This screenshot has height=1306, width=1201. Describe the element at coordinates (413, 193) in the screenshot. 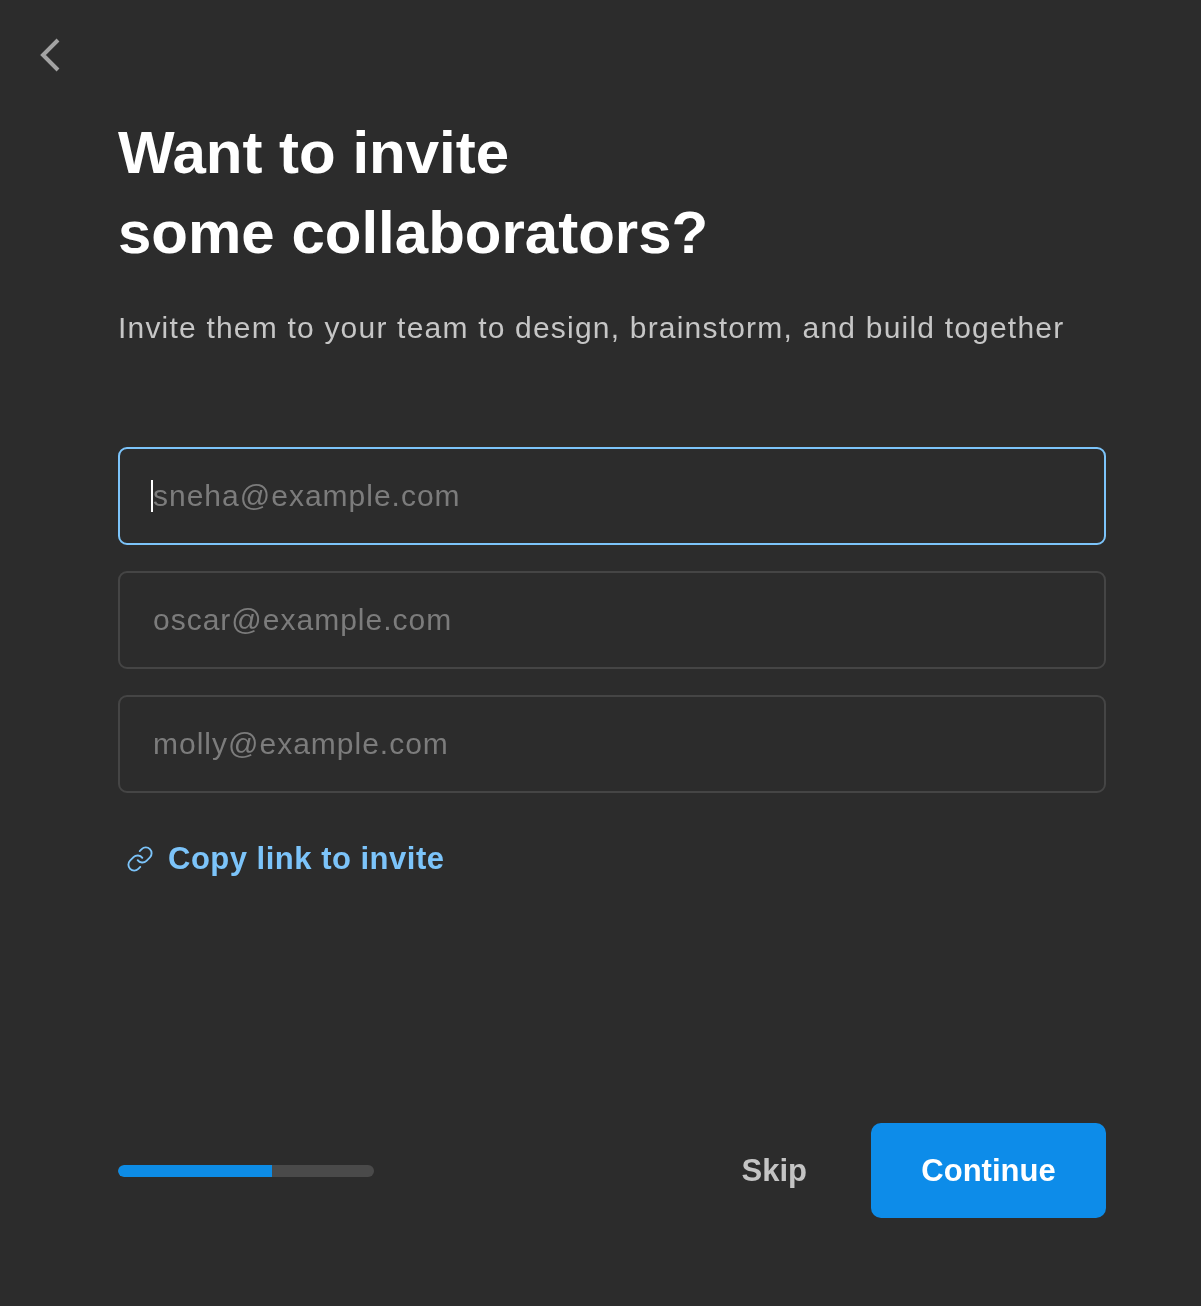

I see `page-title: Want to invite some collaborators?` at that location.